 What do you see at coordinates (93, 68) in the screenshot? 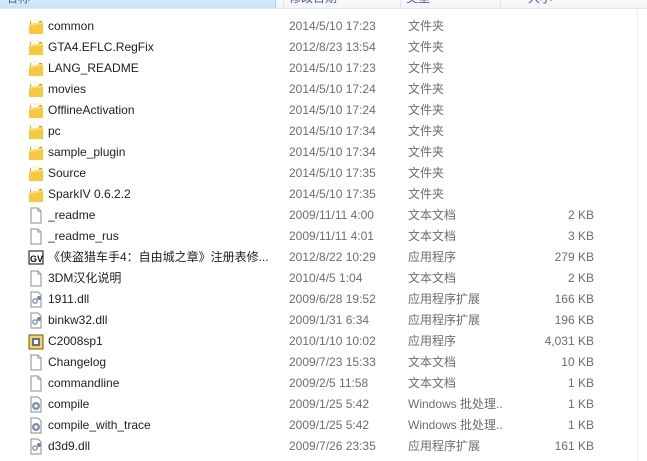
I see `file-name: LANG_README` at bounding box center [93, 68].